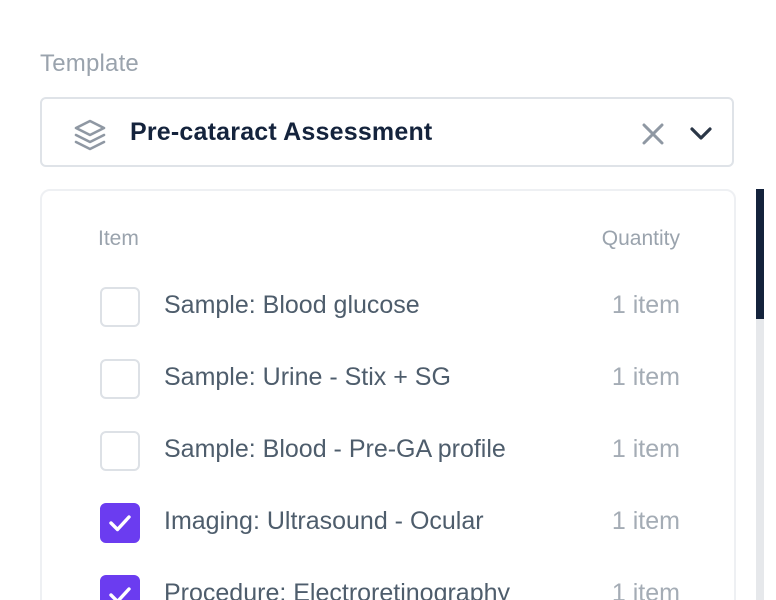 The width and height of the screenshot is (776, 600). Describe the element at coordinates (90, 135) in the screenshot. I see `layers-icon` at that location.